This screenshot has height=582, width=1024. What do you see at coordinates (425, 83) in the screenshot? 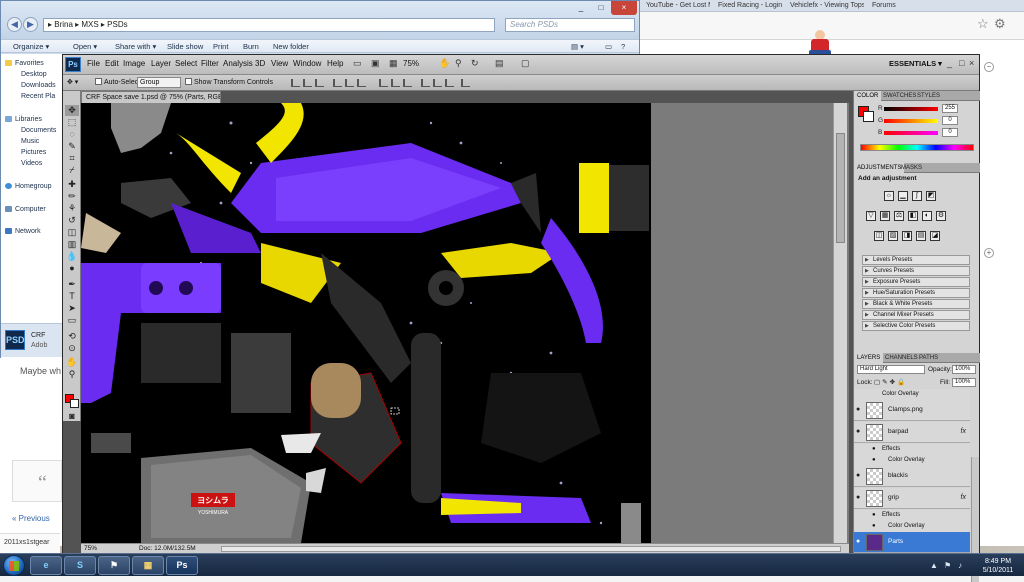
I see `distribute-left-icon` at bounding box center [425, 83].